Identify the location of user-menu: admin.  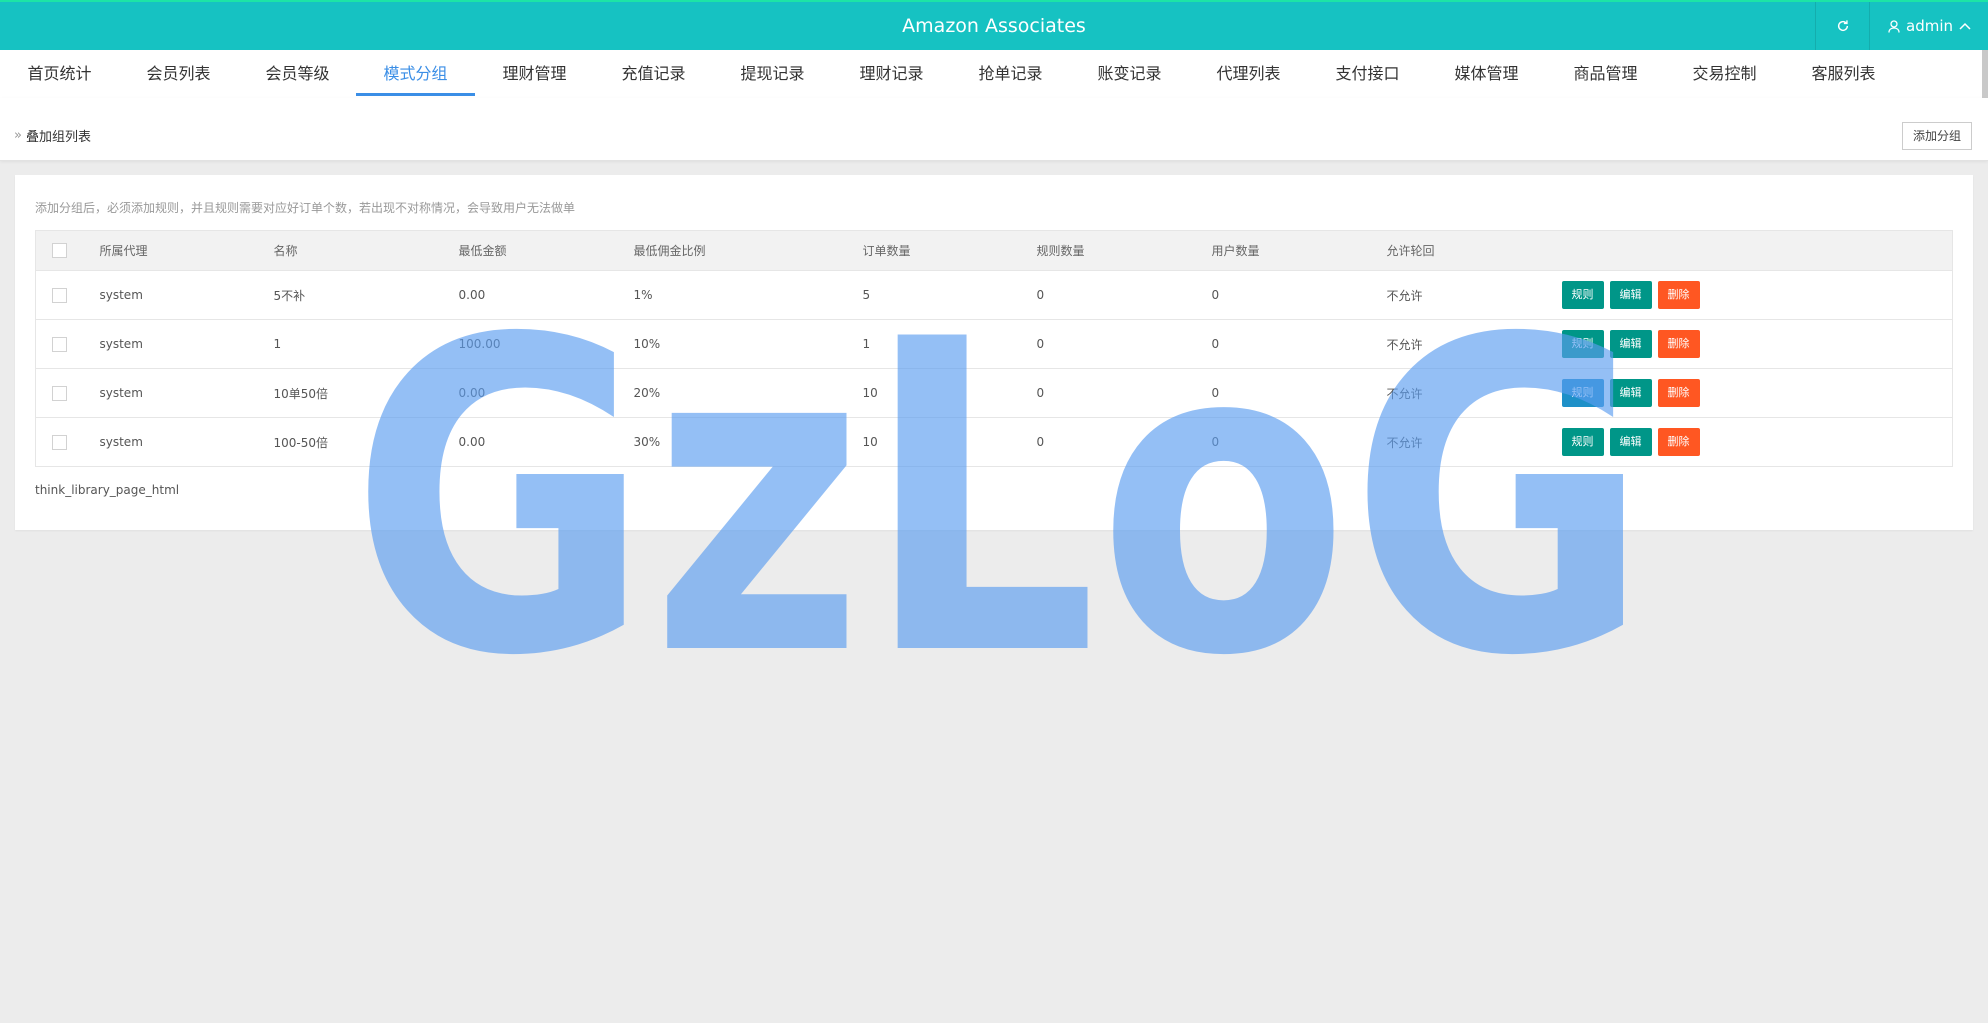
(1928, 26).